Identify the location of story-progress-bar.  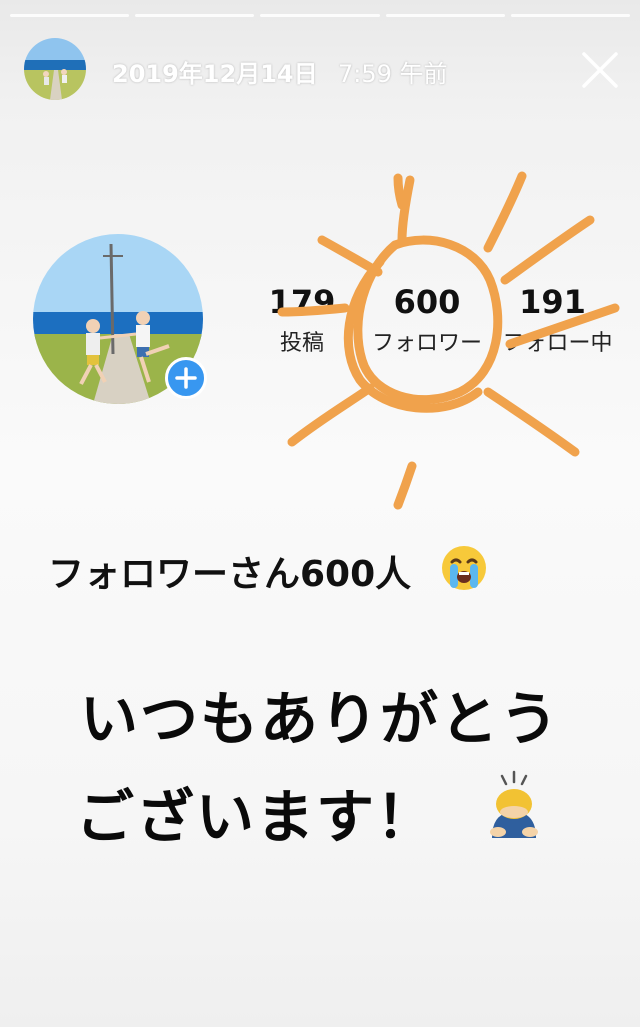
(320, 15).